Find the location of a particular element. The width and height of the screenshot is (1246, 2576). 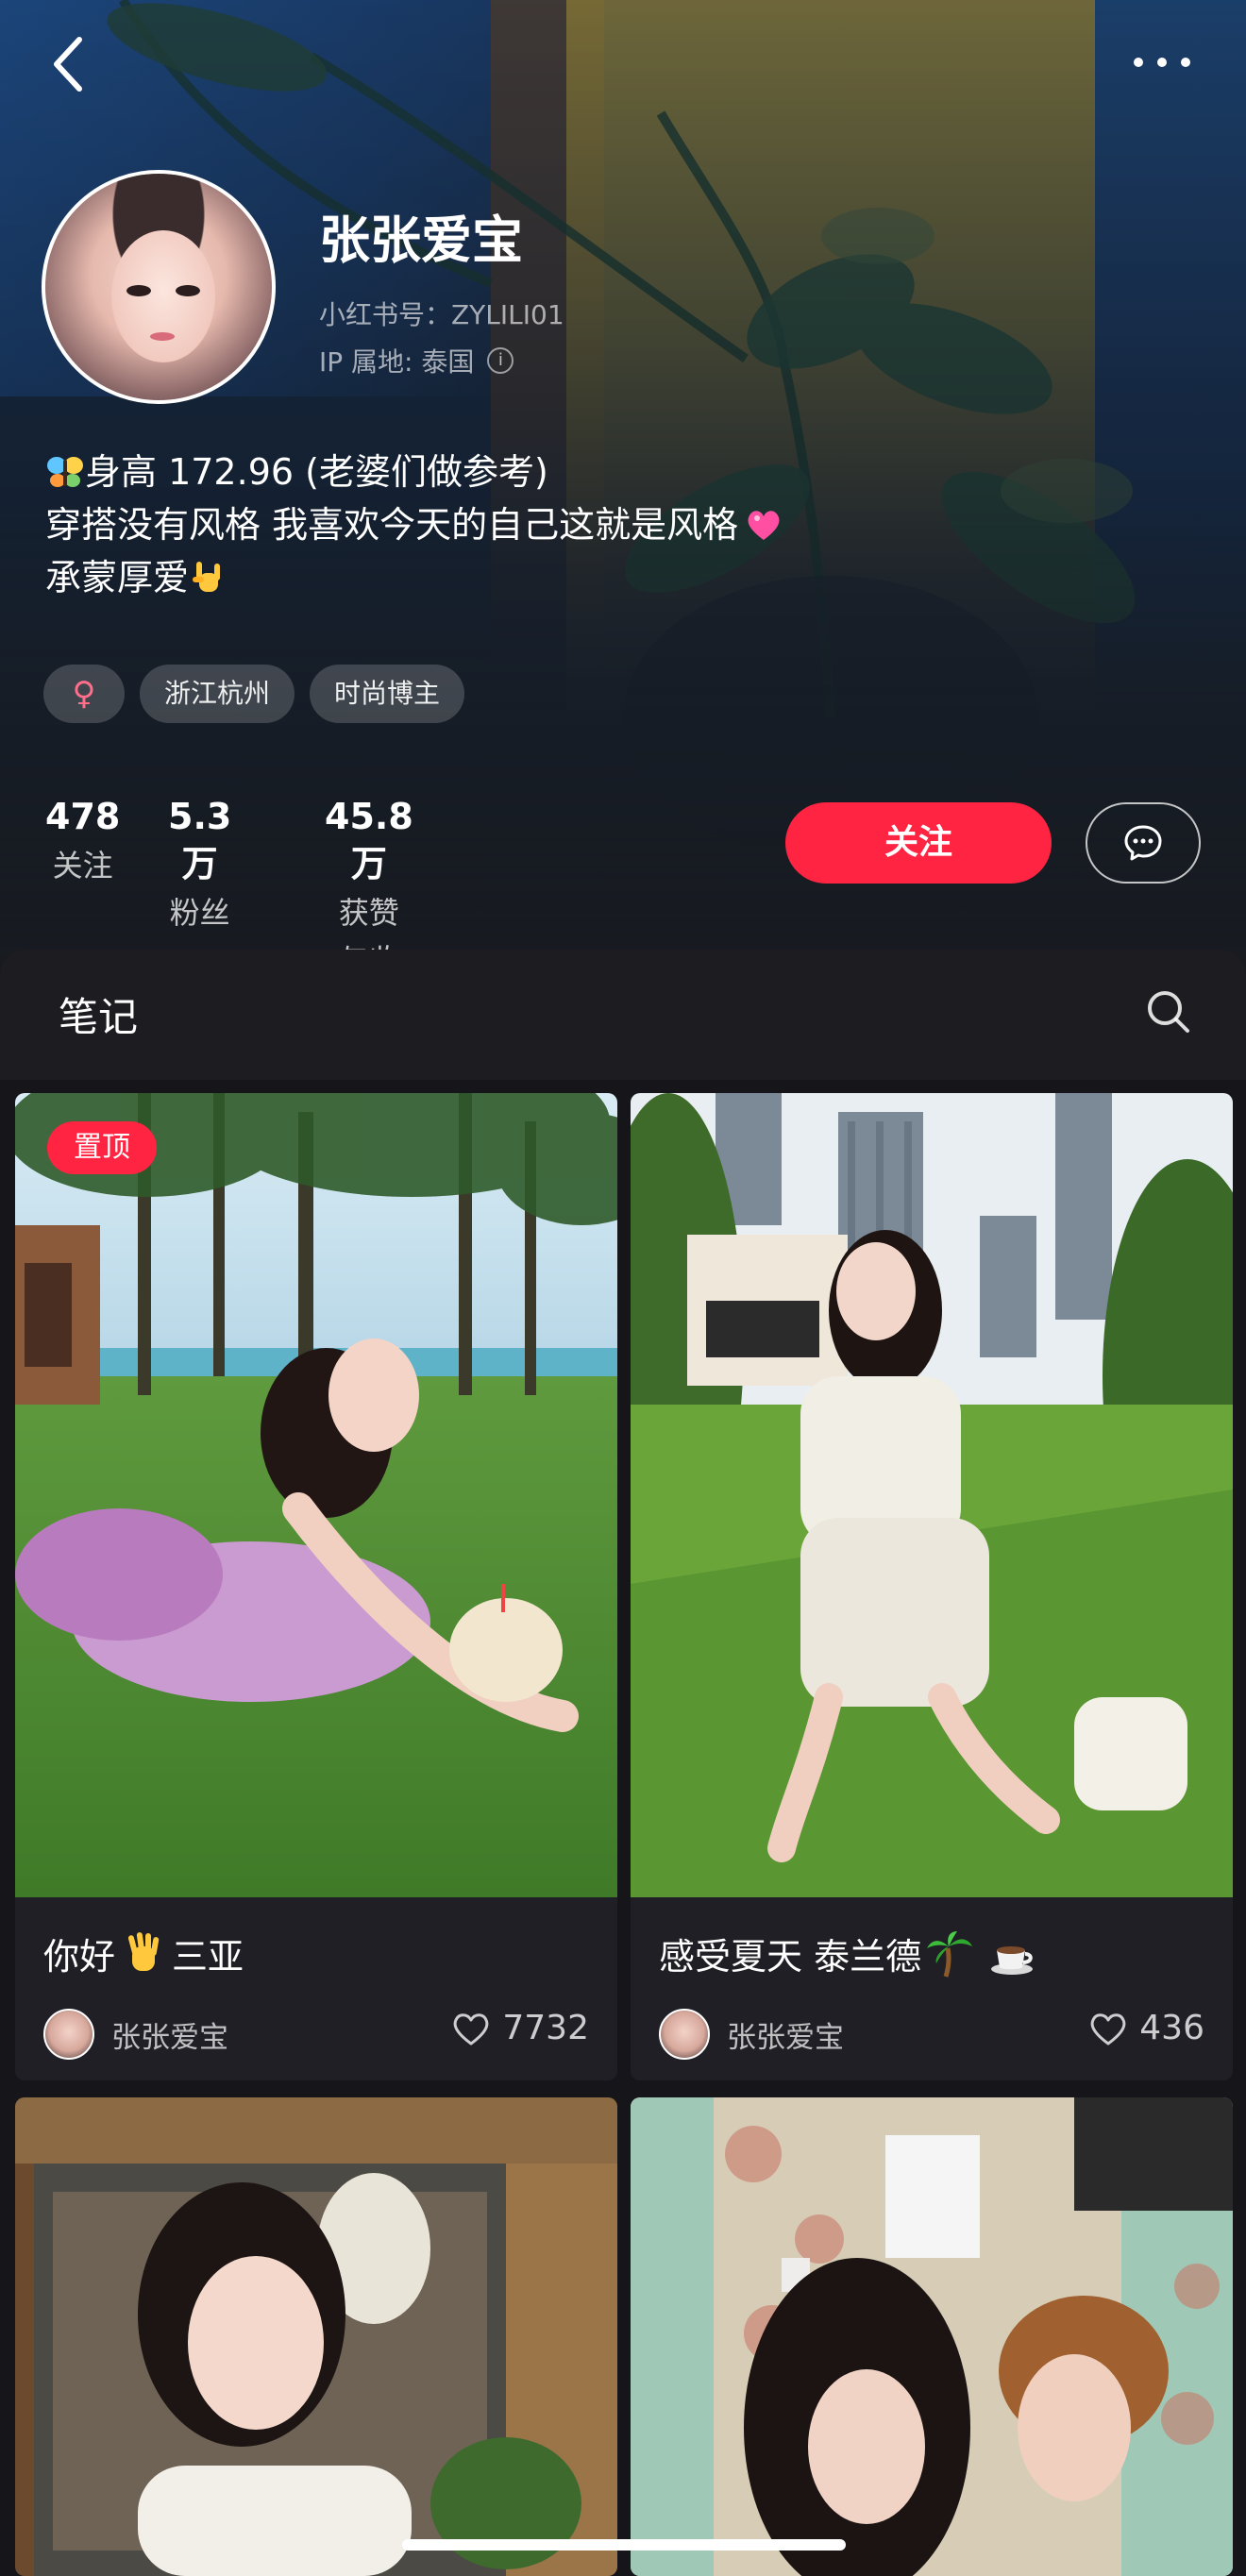

like-count: 436 is located at coordinates (1171, 2028).